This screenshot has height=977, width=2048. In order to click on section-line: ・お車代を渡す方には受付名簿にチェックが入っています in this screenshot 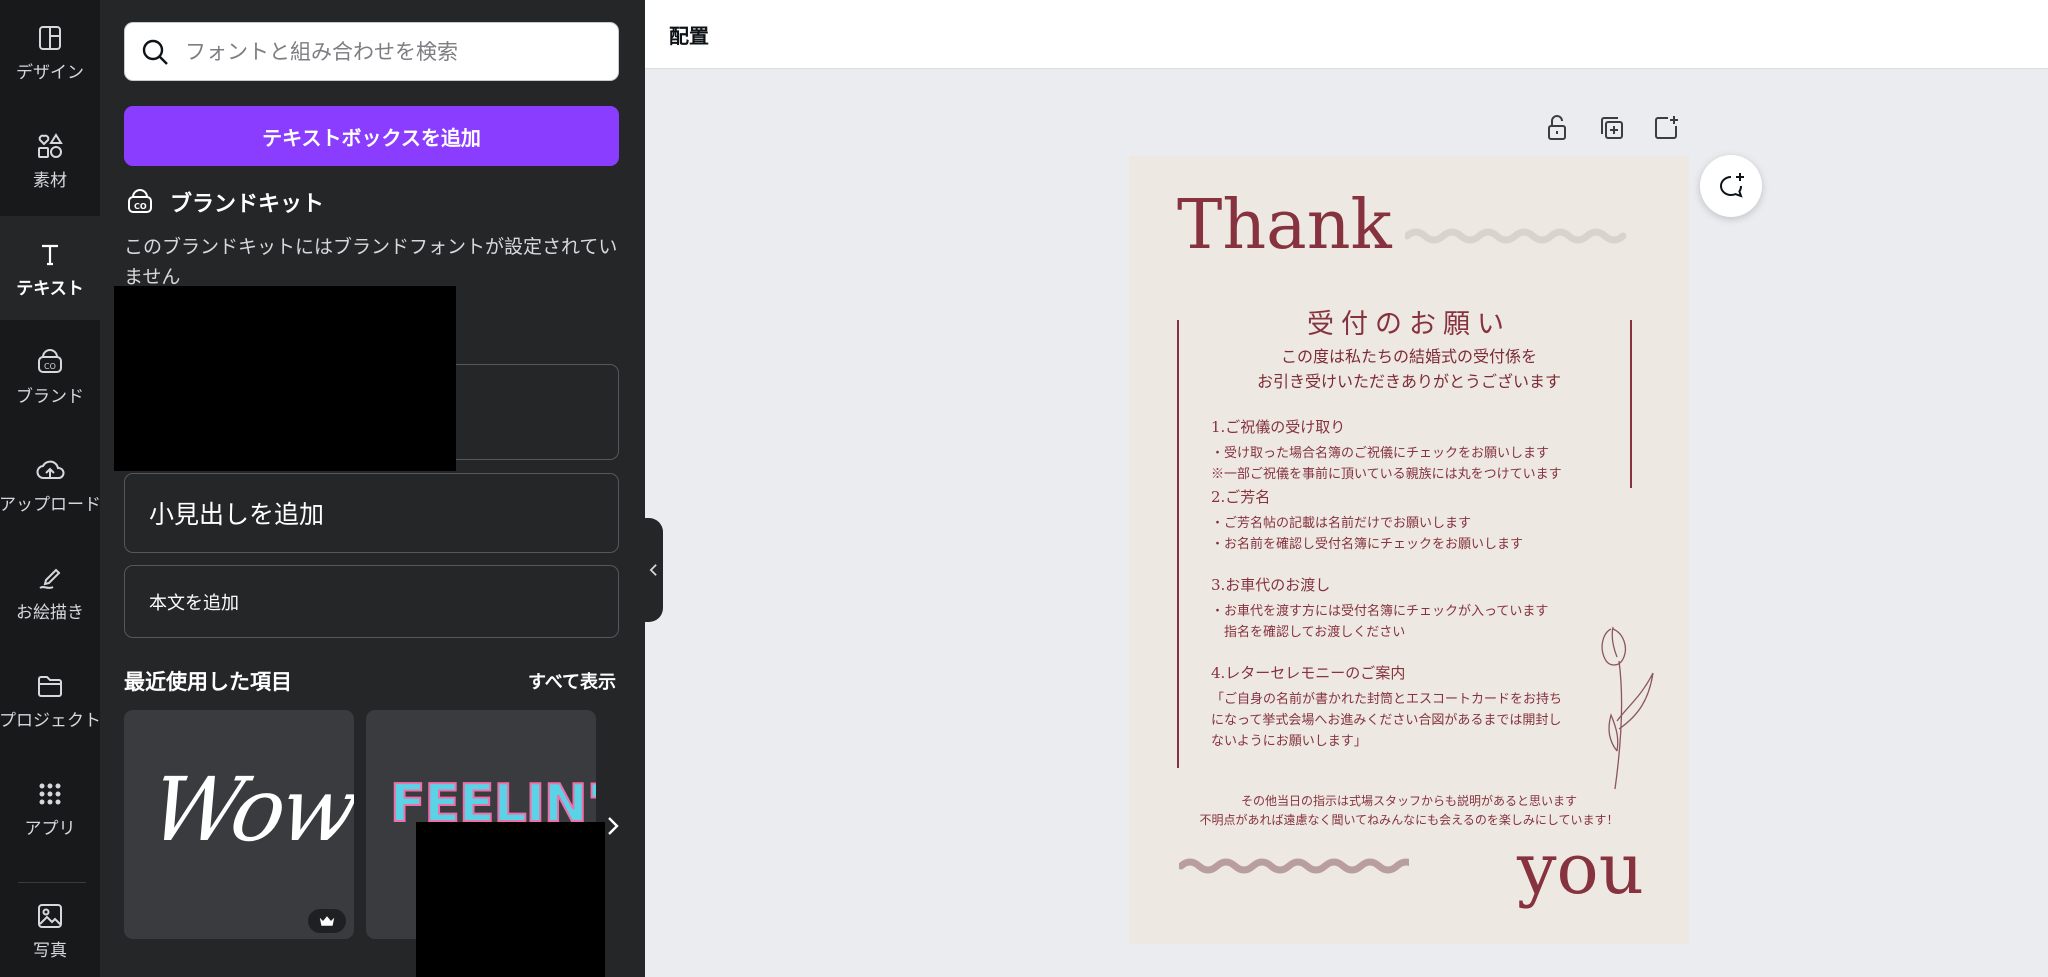, I will do `click(1380, 611)`.